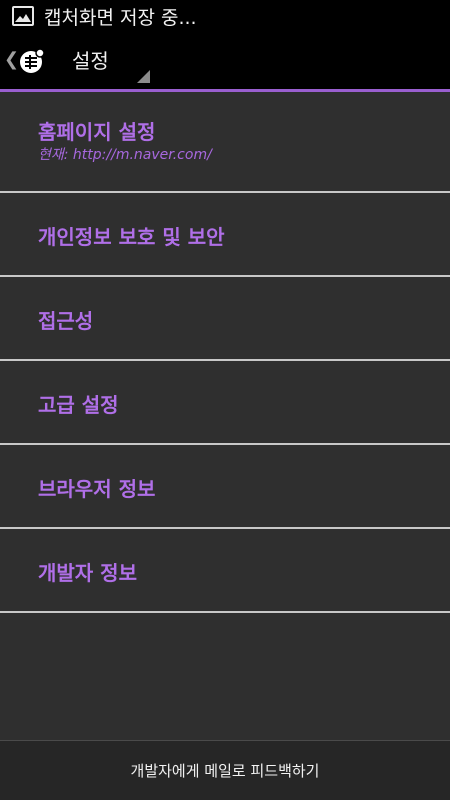 The width and height of the screenshot is (450, 800). I want to click on setting-accessibility: 접근성, so click(225, 318).